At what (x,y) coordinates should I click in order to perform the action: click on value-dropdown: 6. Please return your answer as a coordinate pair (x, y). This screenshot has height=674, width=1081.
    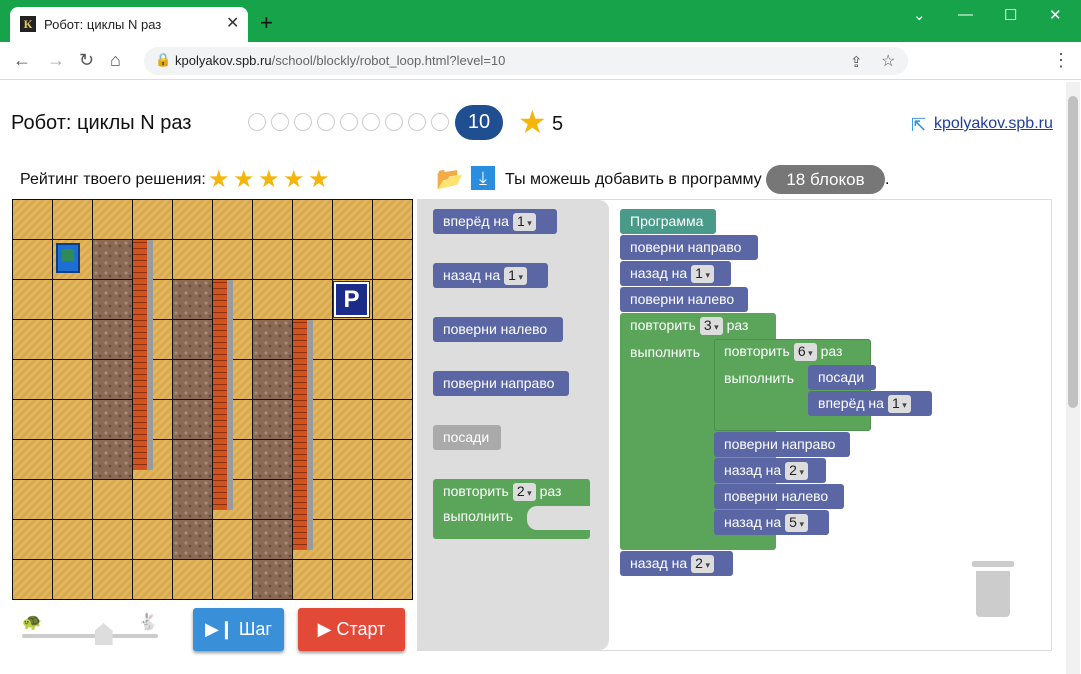
    Looking at the image, I should click on (805, 352).